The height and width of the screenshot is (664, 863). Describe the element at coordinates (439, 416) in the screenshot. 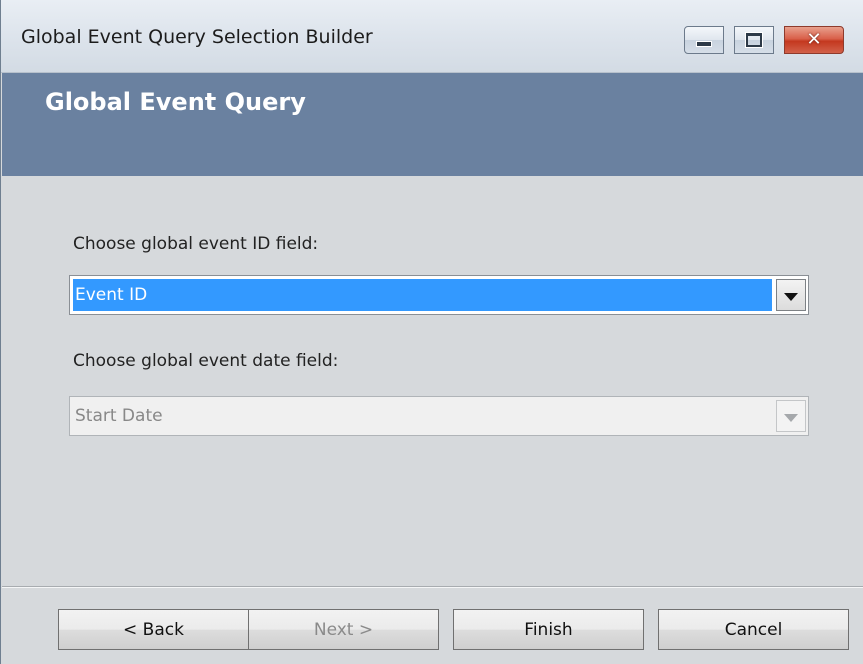

I see `event-date-dropdown: Start Date` at that location.